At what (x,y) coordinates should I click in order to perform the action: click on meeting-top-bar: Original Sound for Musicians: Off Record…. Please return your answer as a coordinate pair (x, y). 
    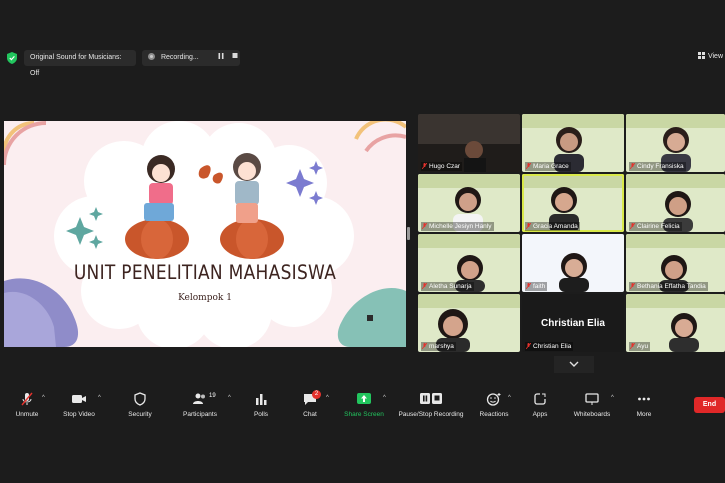
    Looking at the image, I should click on (362, 62).